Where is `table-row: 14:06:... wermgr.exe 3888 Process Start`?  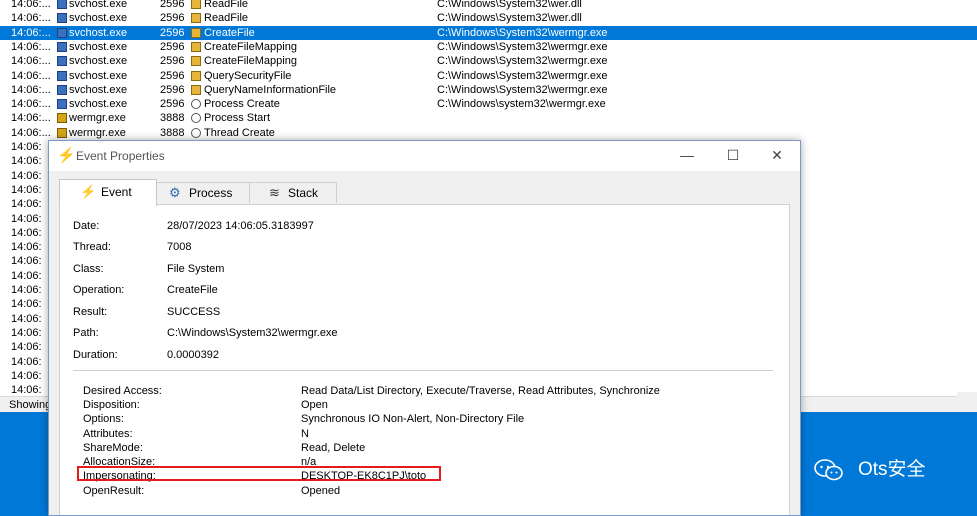
table-row: 14:06:... wermgr.exe 3888 Process Start is located at coordinates (488, 118).